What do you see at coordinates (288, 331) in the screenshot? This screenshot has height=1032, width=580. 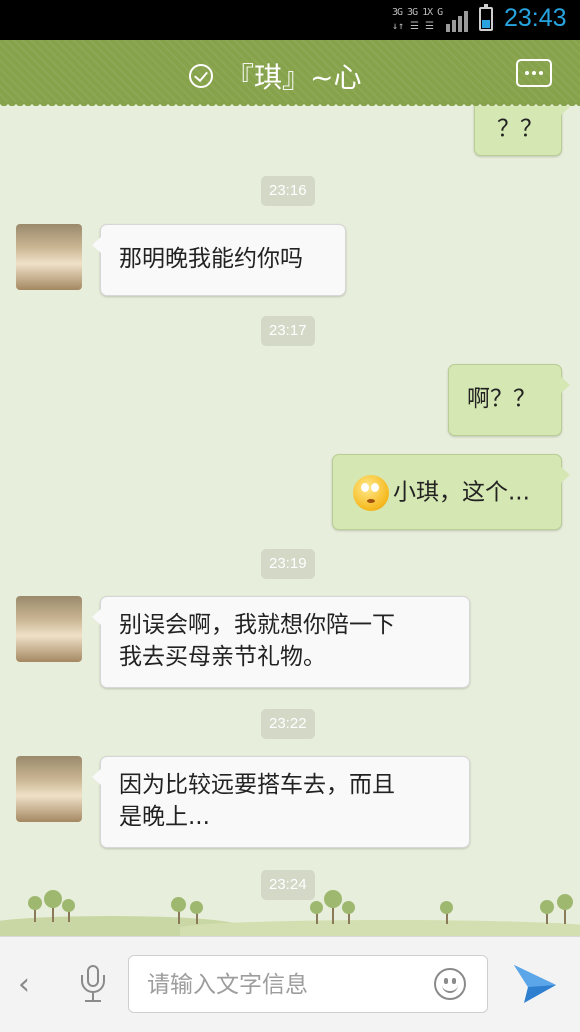 I see `timestamp: 23:17` at bounding box center [288, 331].